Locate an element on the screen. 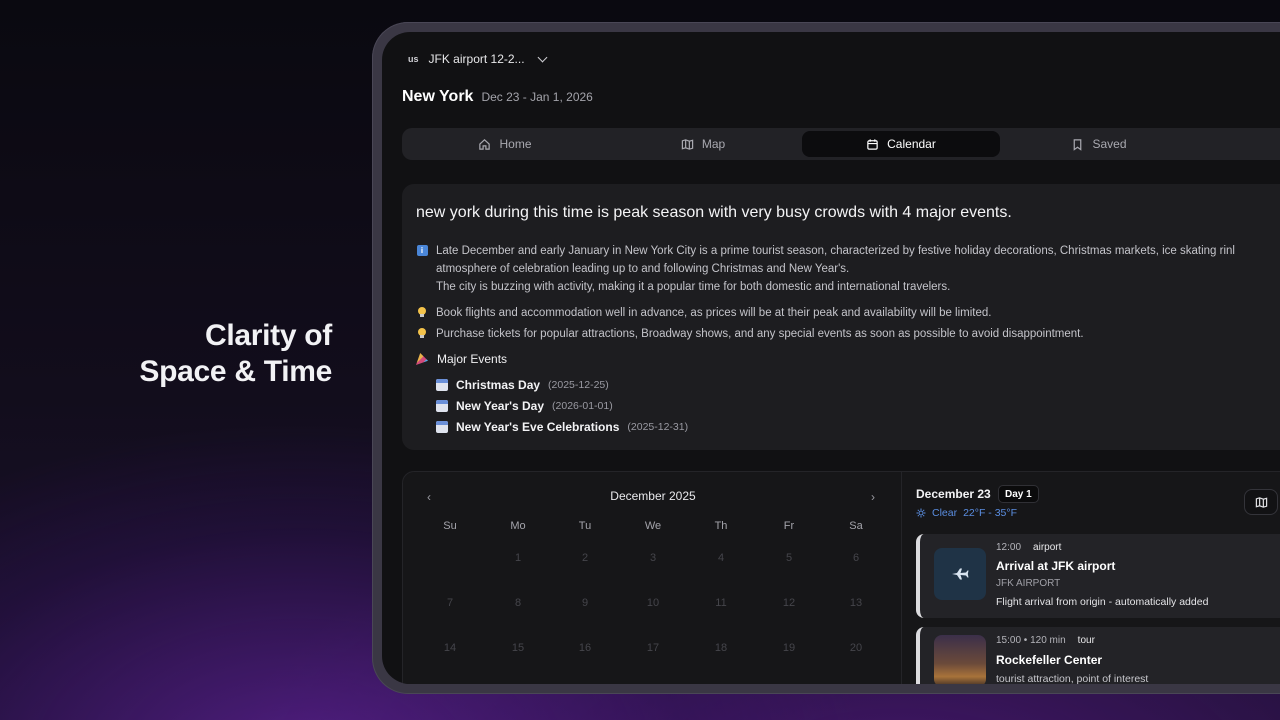 The height and width of the screenshot is (720, 1280). info-icon: i is located at coordinates (422, 250).